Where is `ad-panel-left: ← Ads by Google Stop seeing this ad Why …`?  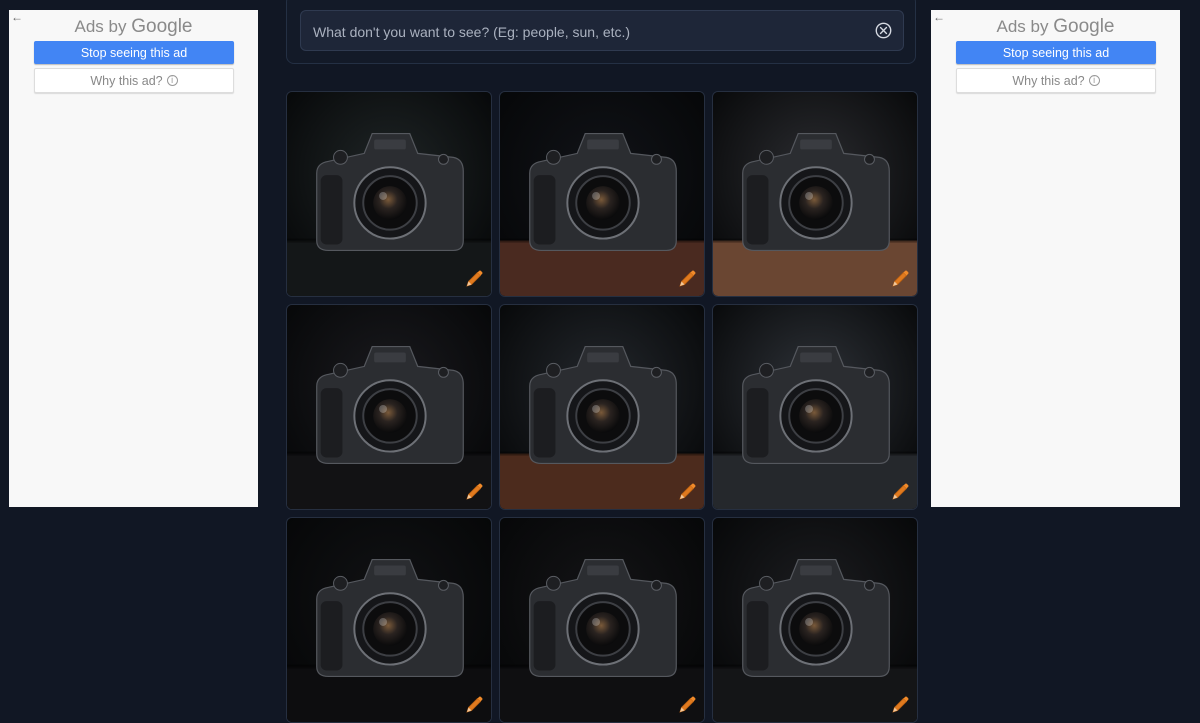
ad-panel-left: ← Ads by Google Stop seeing this ad Why … is located at coordinates (133, 258).